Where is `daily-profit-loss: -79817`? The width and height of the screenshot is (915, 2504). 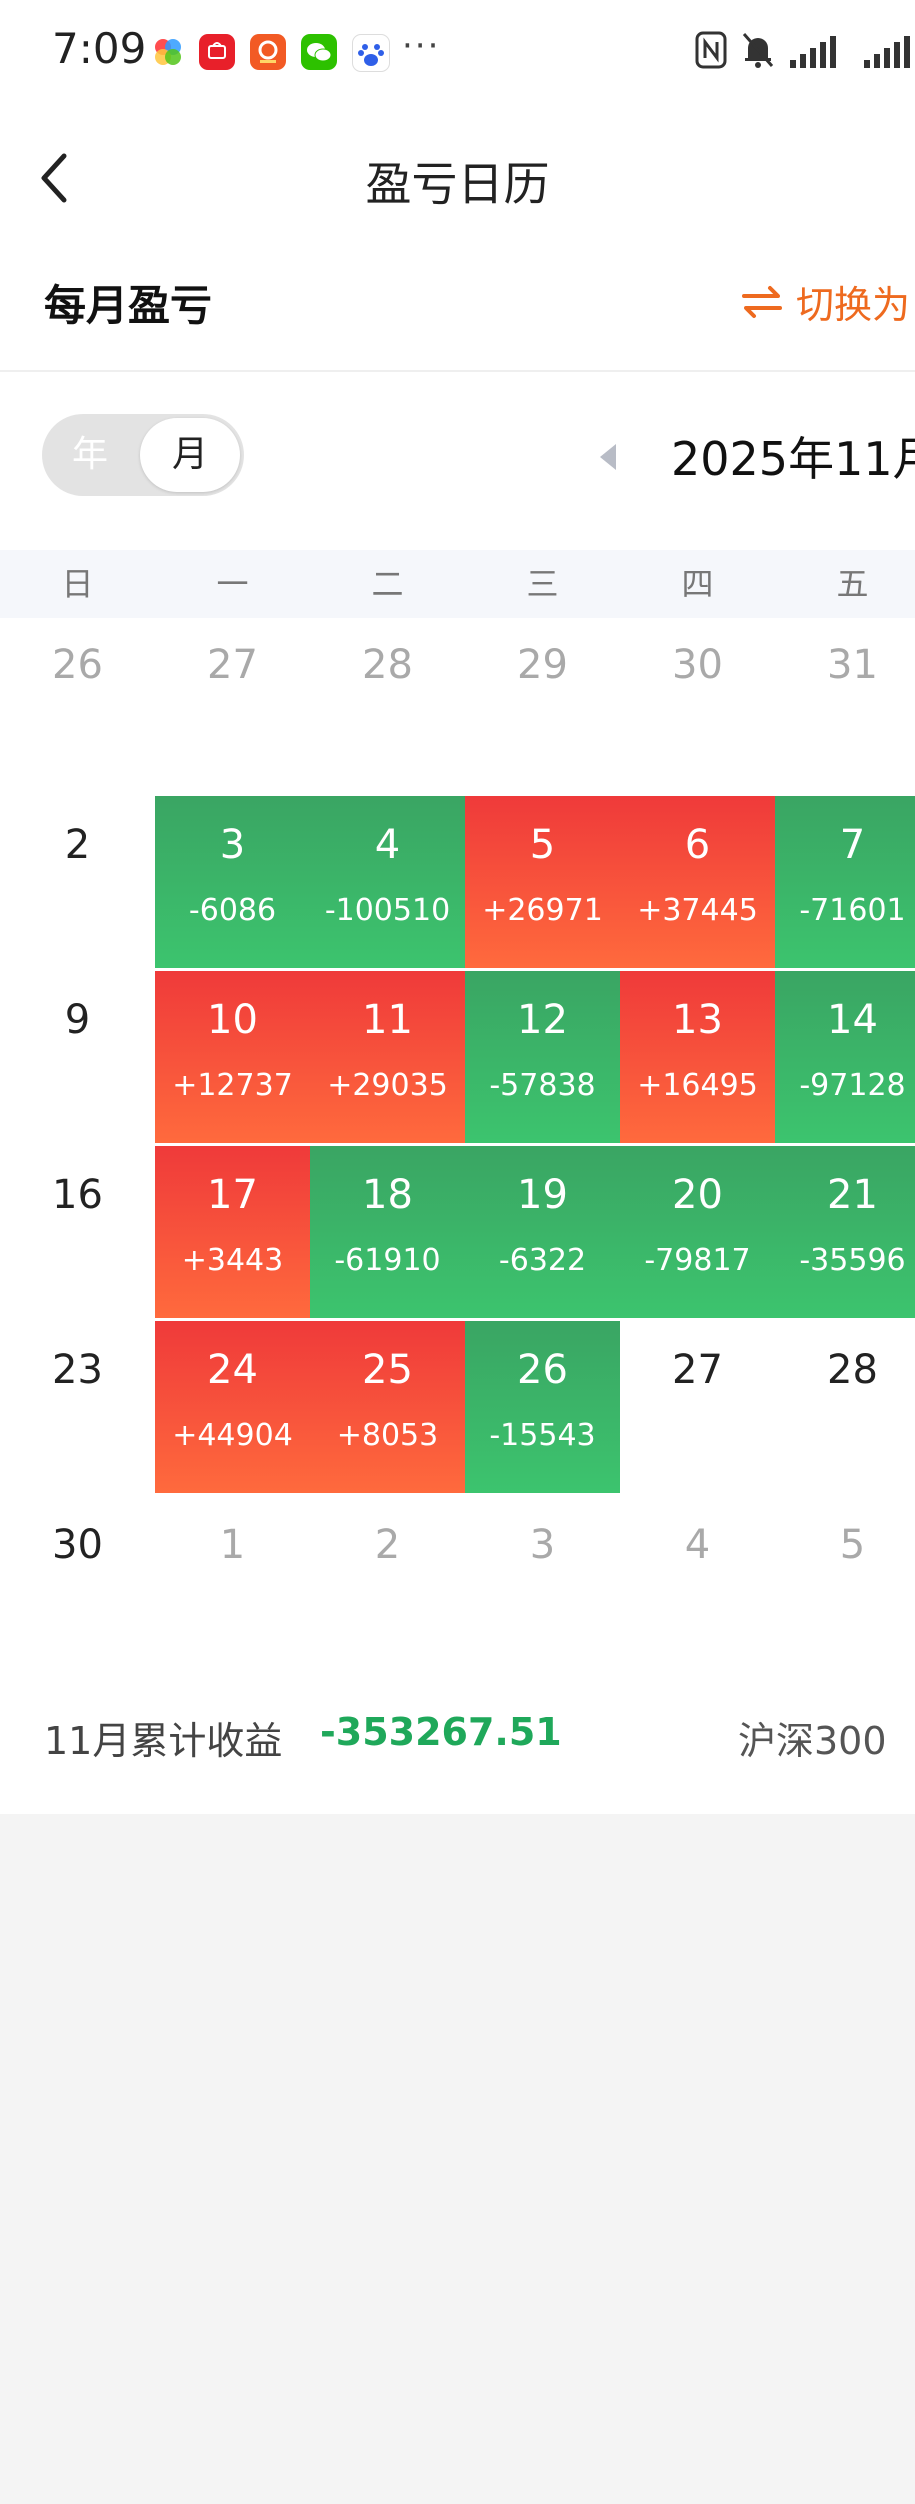
daily-profit-loss: -79817 is located at coordinates (697, 1260).